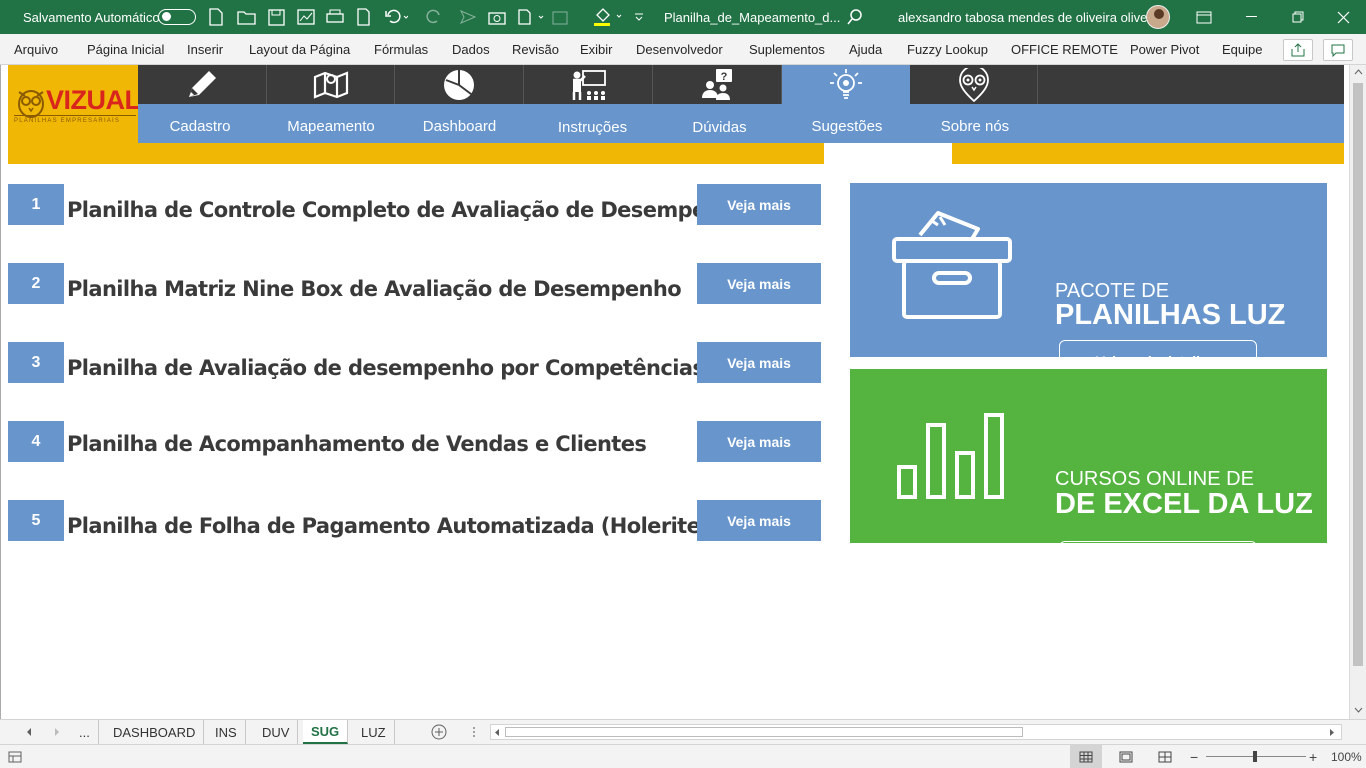  Describe the element at coordinates (1194, 757) in the screenshot. I see `zoom-out-icon: −` at that location.